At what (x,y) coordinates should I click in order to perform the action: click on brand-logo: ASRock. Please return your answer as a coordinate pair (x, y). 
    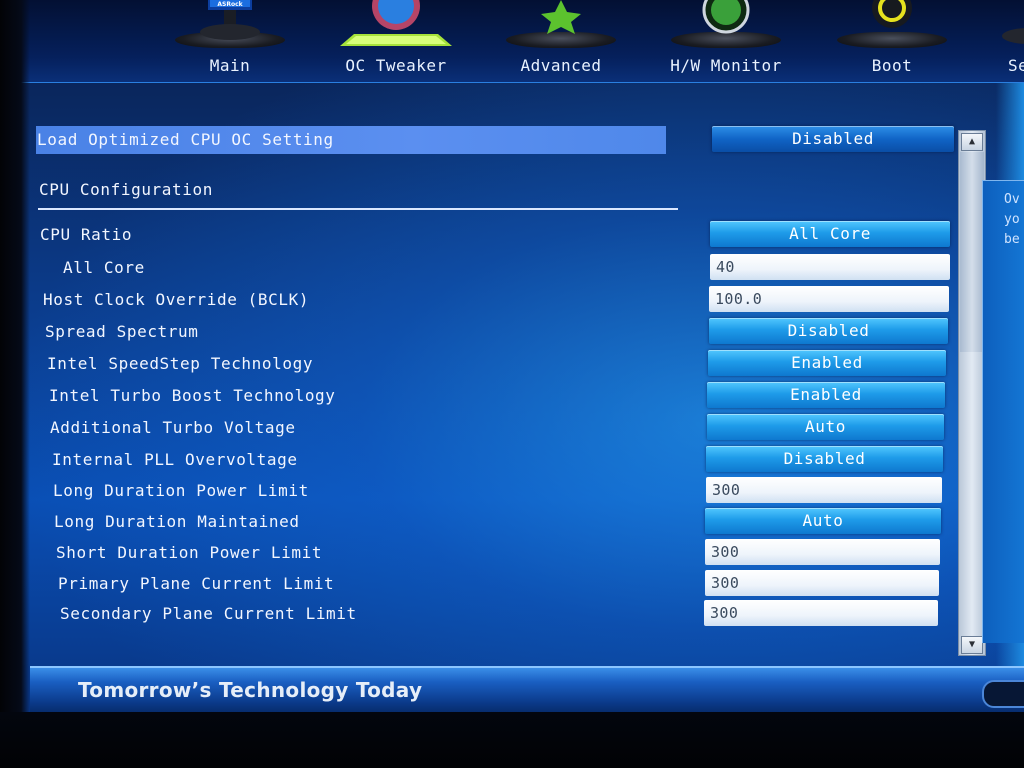
    Looking at the image, I should click on (230, 4).